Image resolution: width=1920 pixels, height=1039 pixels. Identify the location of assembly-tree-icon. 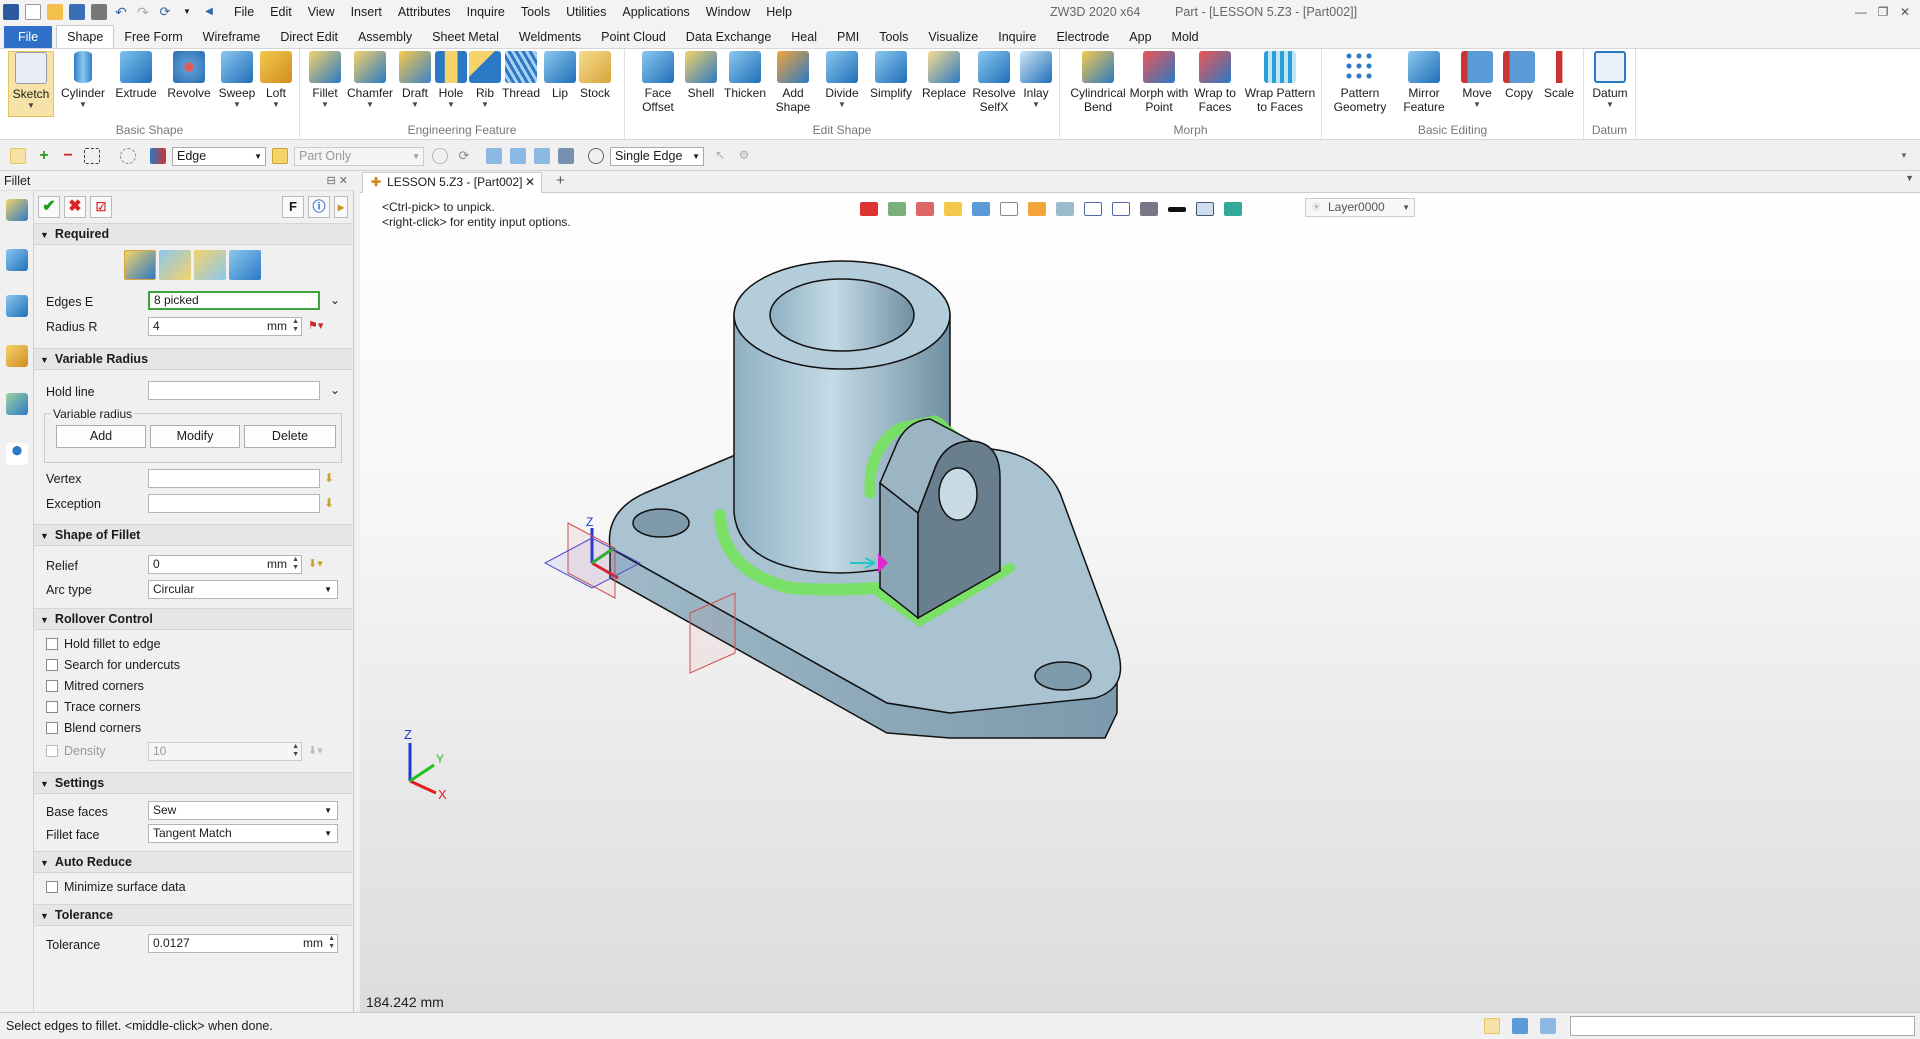
(17, 306).